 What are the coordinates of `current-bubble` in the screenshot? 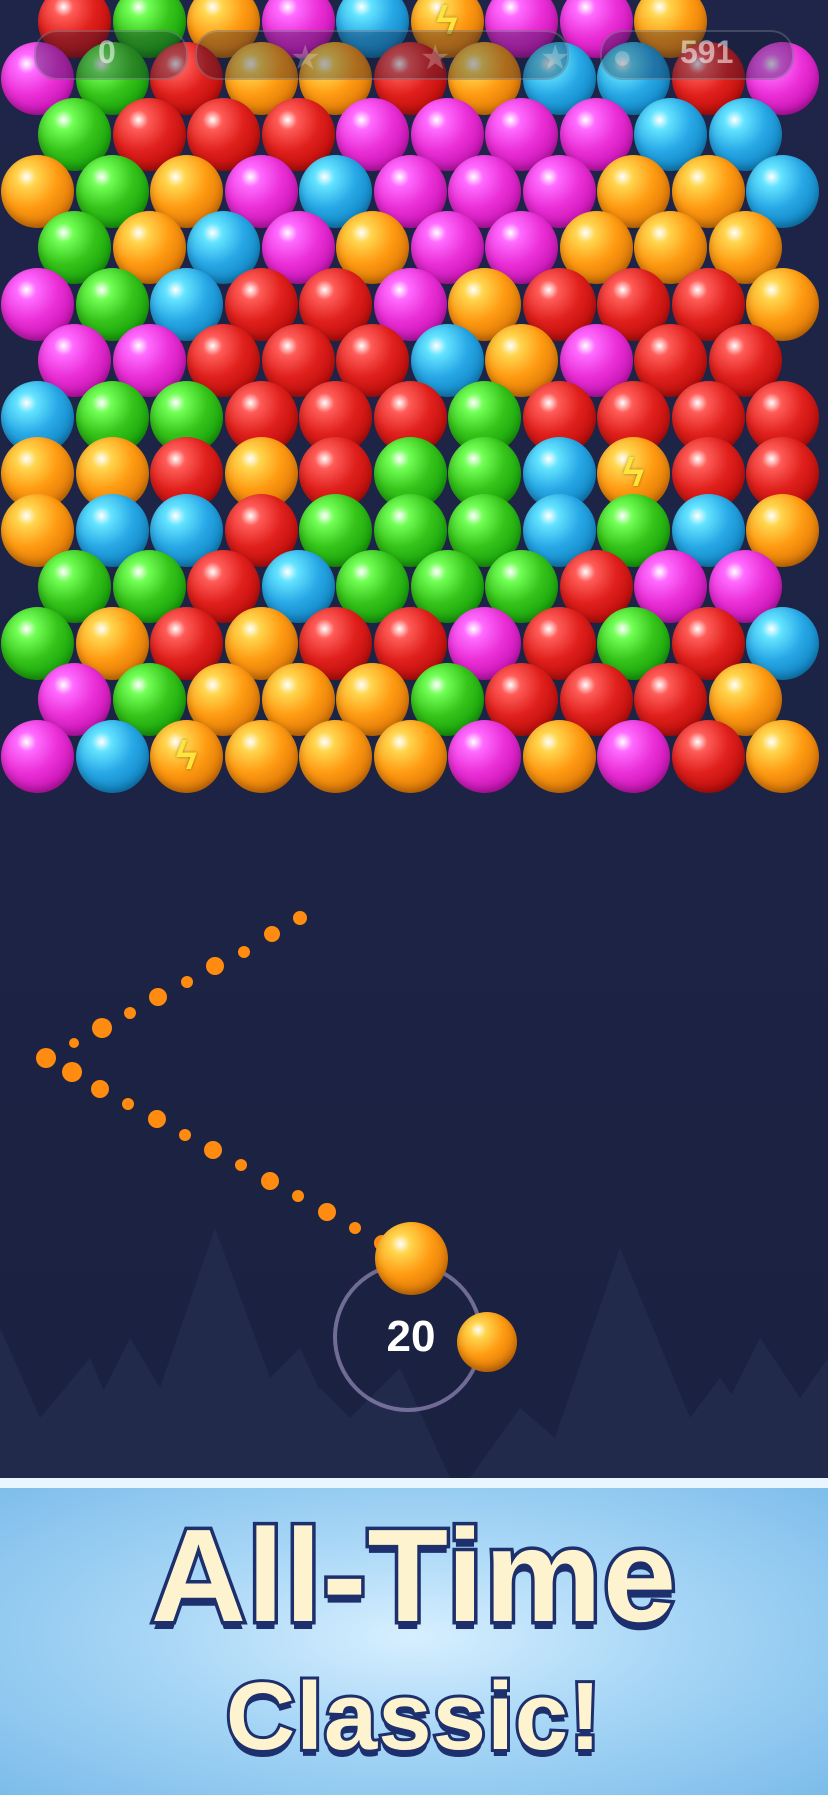 It's located at (411, 1258).